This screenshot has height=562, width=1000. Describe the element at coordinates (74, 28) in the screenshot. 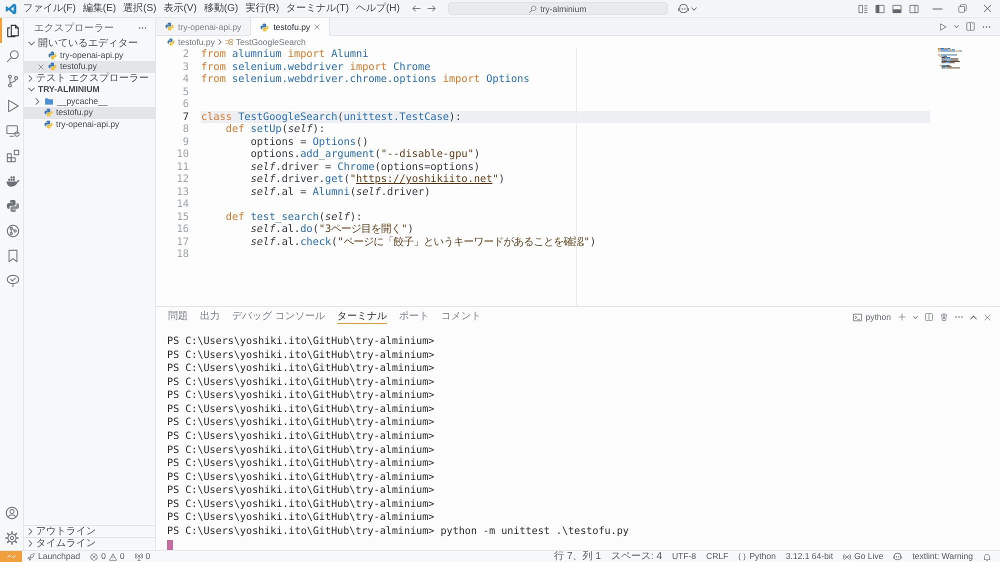

I see `sidebar-title: エクスプローラー` at that location.